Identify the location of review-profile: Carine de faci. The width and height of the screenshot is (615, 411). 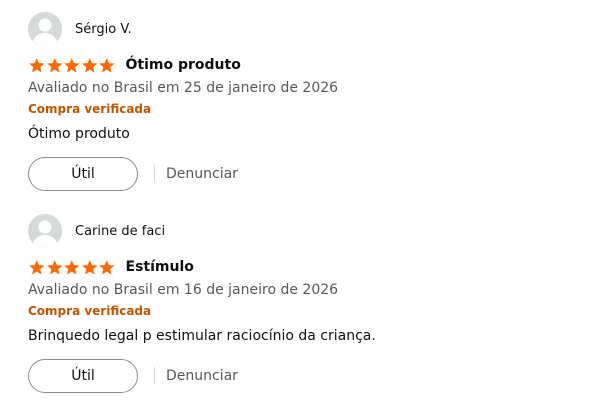
(313, 231).